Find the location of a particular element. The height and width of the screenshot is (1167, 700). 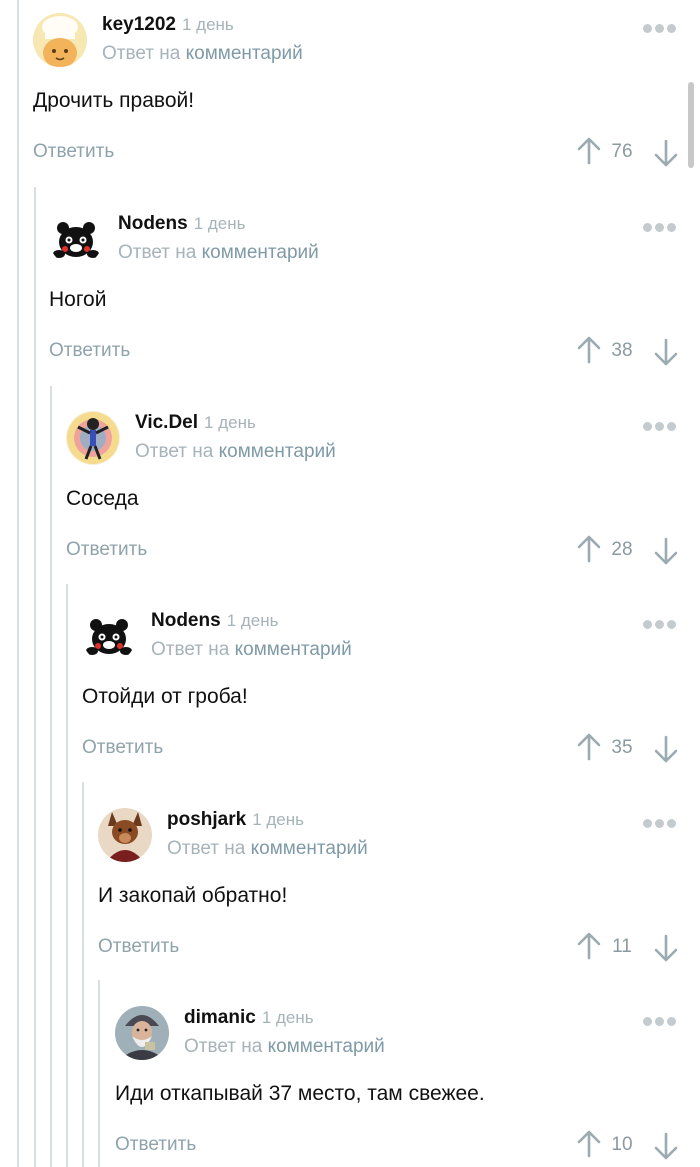

comment-rating: 10 is located at coordinates (622, 1144).